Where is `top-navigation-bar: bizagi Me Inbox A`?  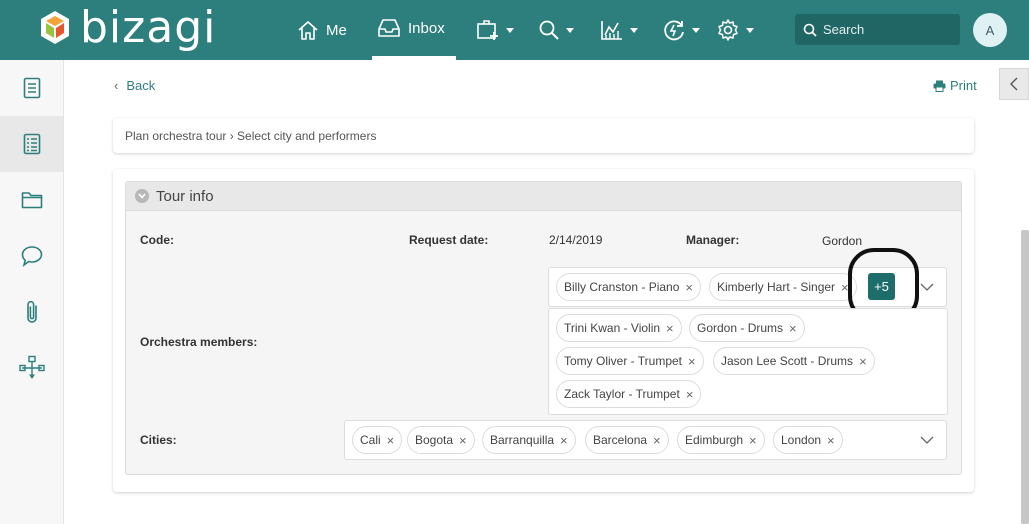
top-navigation-bar: bizagi Me Inbox A is located at coordinates (514, 30).